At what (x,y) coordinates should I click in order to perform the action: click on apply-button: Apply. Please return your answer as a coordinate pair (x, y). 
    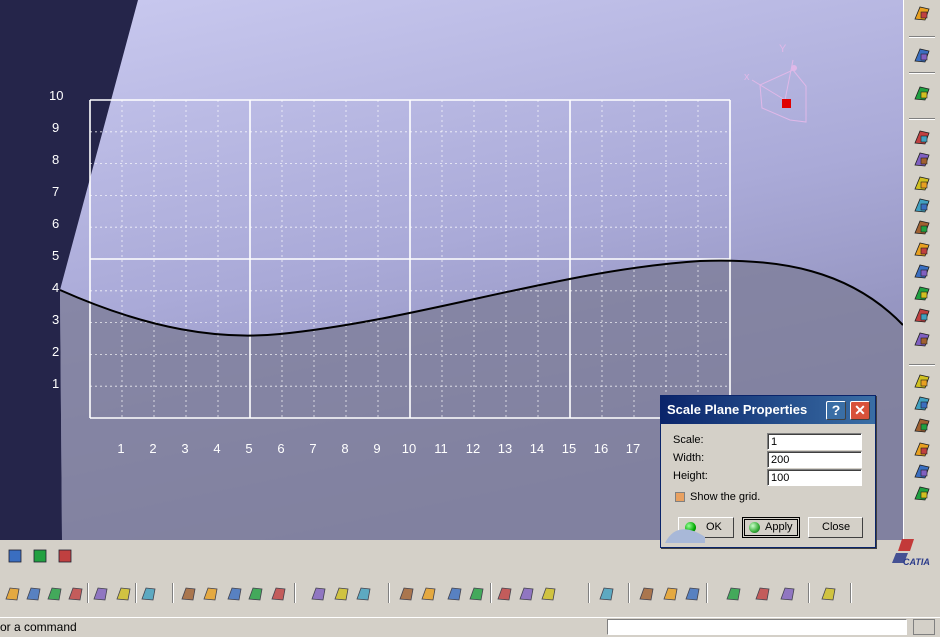
    Looking at the image, I should click on (771, 527).